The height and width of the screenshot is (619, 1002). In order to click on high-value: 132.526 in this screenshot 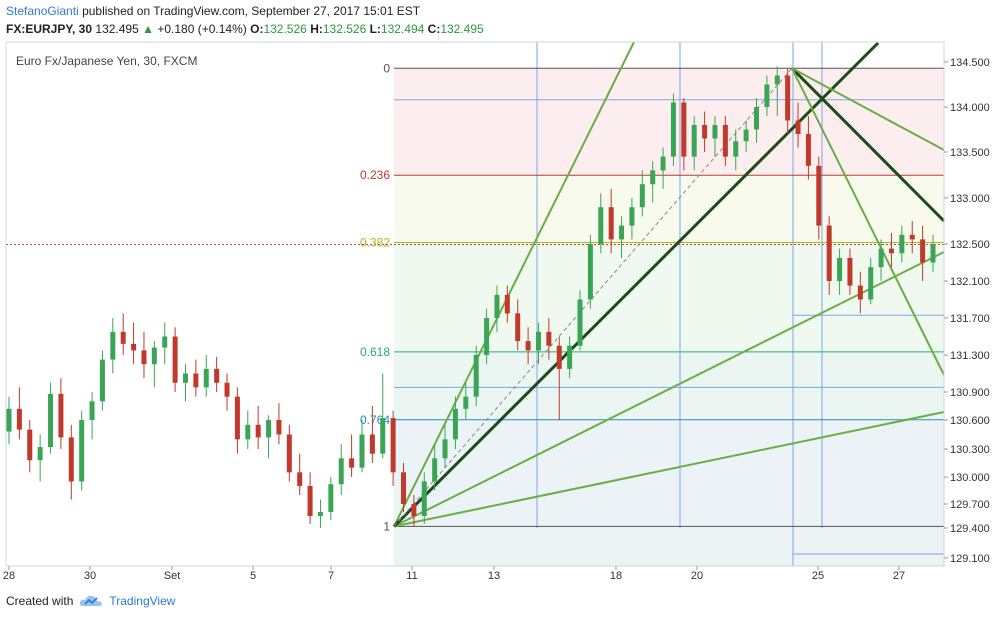, I will do `click(344, 29)`.